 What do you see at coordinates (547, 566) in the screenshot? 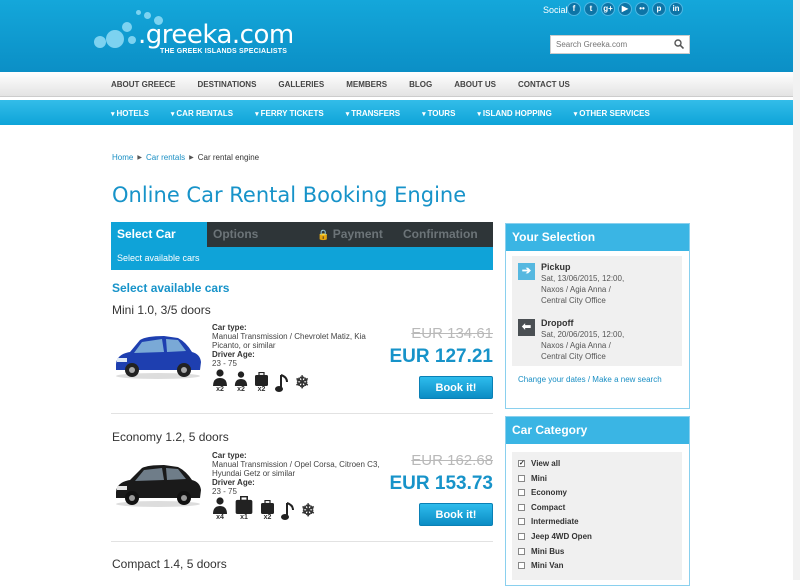
I see `category-label: Mini Van` at bounding box center [547, 566].